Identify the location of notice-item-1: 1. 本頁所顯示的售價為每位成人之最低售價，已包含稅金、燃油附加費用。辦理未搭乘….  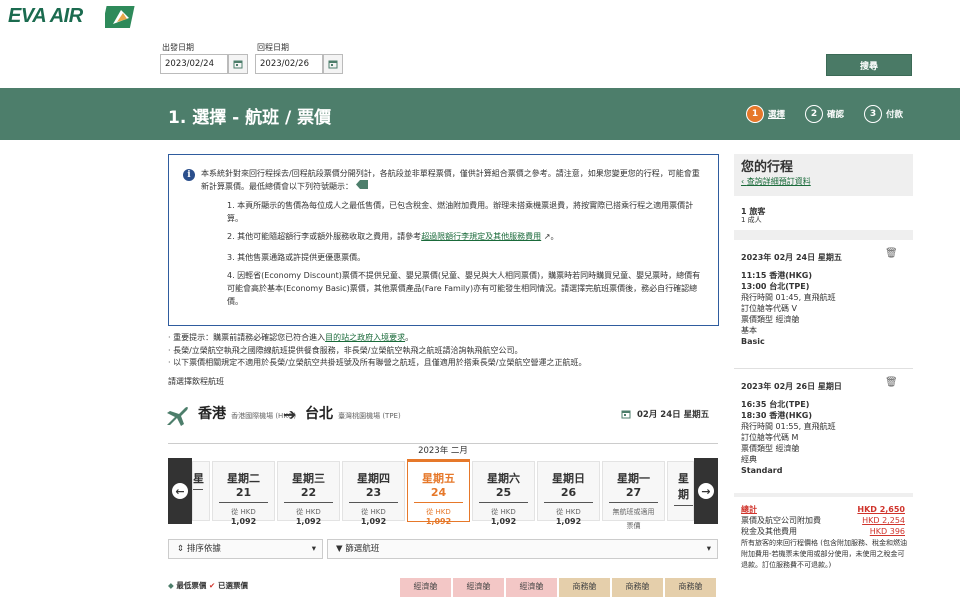
(460, 212).